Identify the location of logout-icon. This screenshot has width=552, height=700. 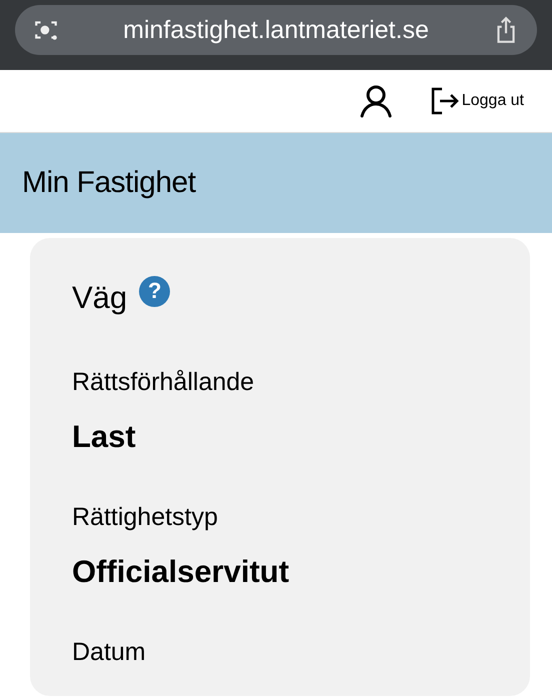
(445, 101).